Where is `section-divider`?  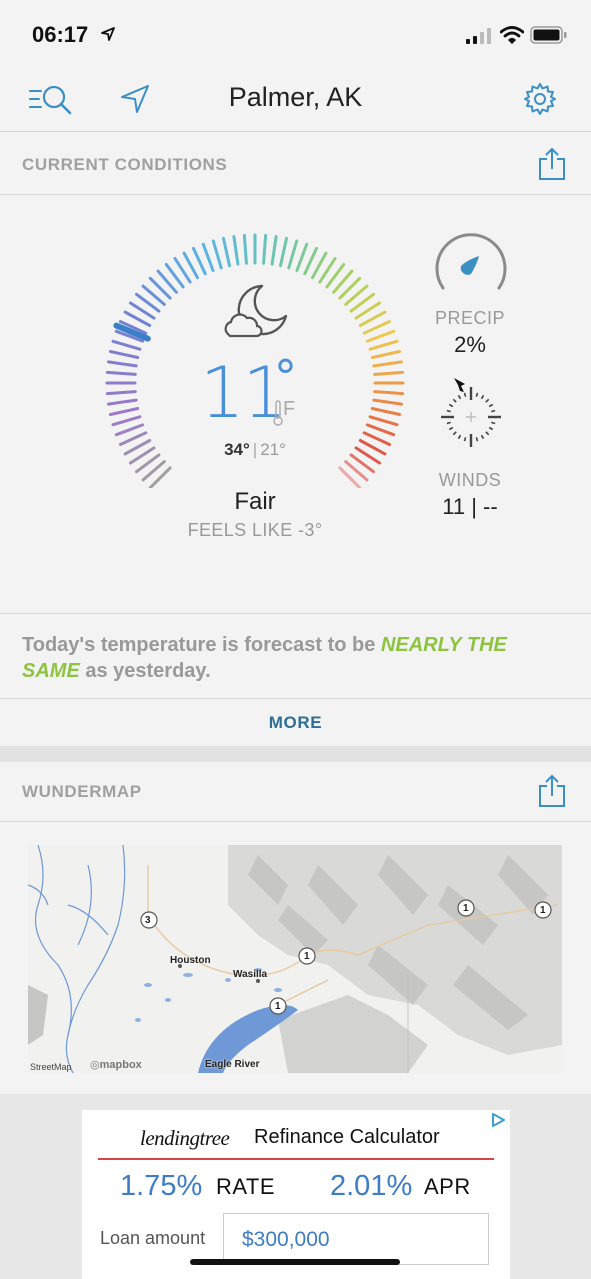
section-divider is located at coordinates (295, 754).